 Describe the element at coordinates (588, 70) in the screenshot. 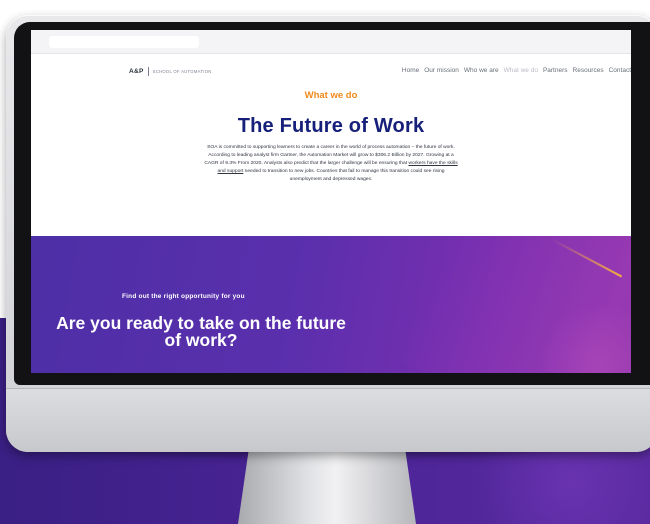

I see `nav-item-resources: Resources` at that location.